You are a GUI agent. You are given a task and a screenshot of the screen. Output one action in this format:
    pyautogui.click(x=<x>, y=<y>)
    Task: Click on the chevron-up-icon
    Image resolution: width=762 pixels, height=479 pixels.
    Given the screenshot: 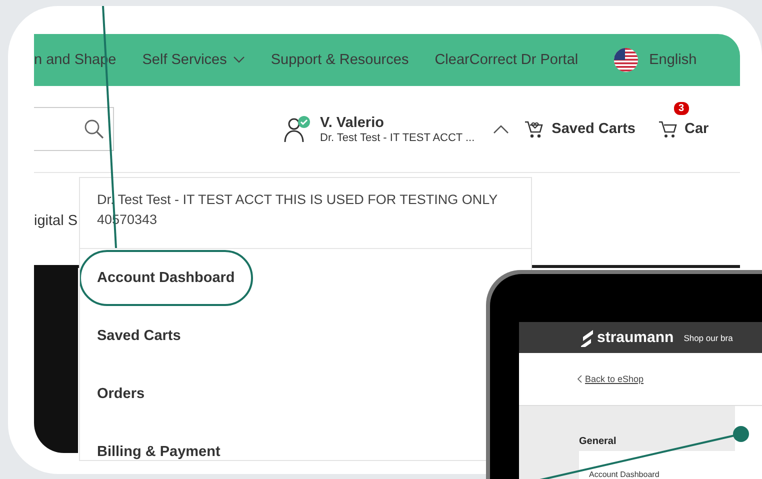 What is the action you would take?
    pyautogui.click(x=500, y=129)
    